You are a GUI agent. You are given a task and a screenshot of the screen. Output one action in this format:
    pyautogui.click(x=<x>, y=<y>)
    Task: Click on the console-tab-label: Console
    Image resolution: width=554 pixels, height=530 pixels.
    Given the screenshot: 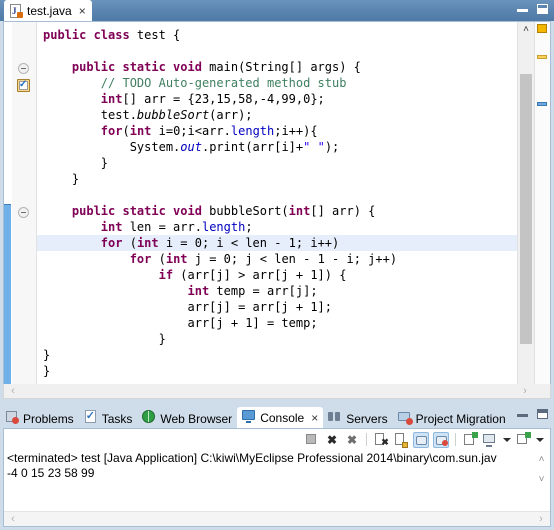 What is the action you would take?
    pyautogui.click(x=282, y=417)
    